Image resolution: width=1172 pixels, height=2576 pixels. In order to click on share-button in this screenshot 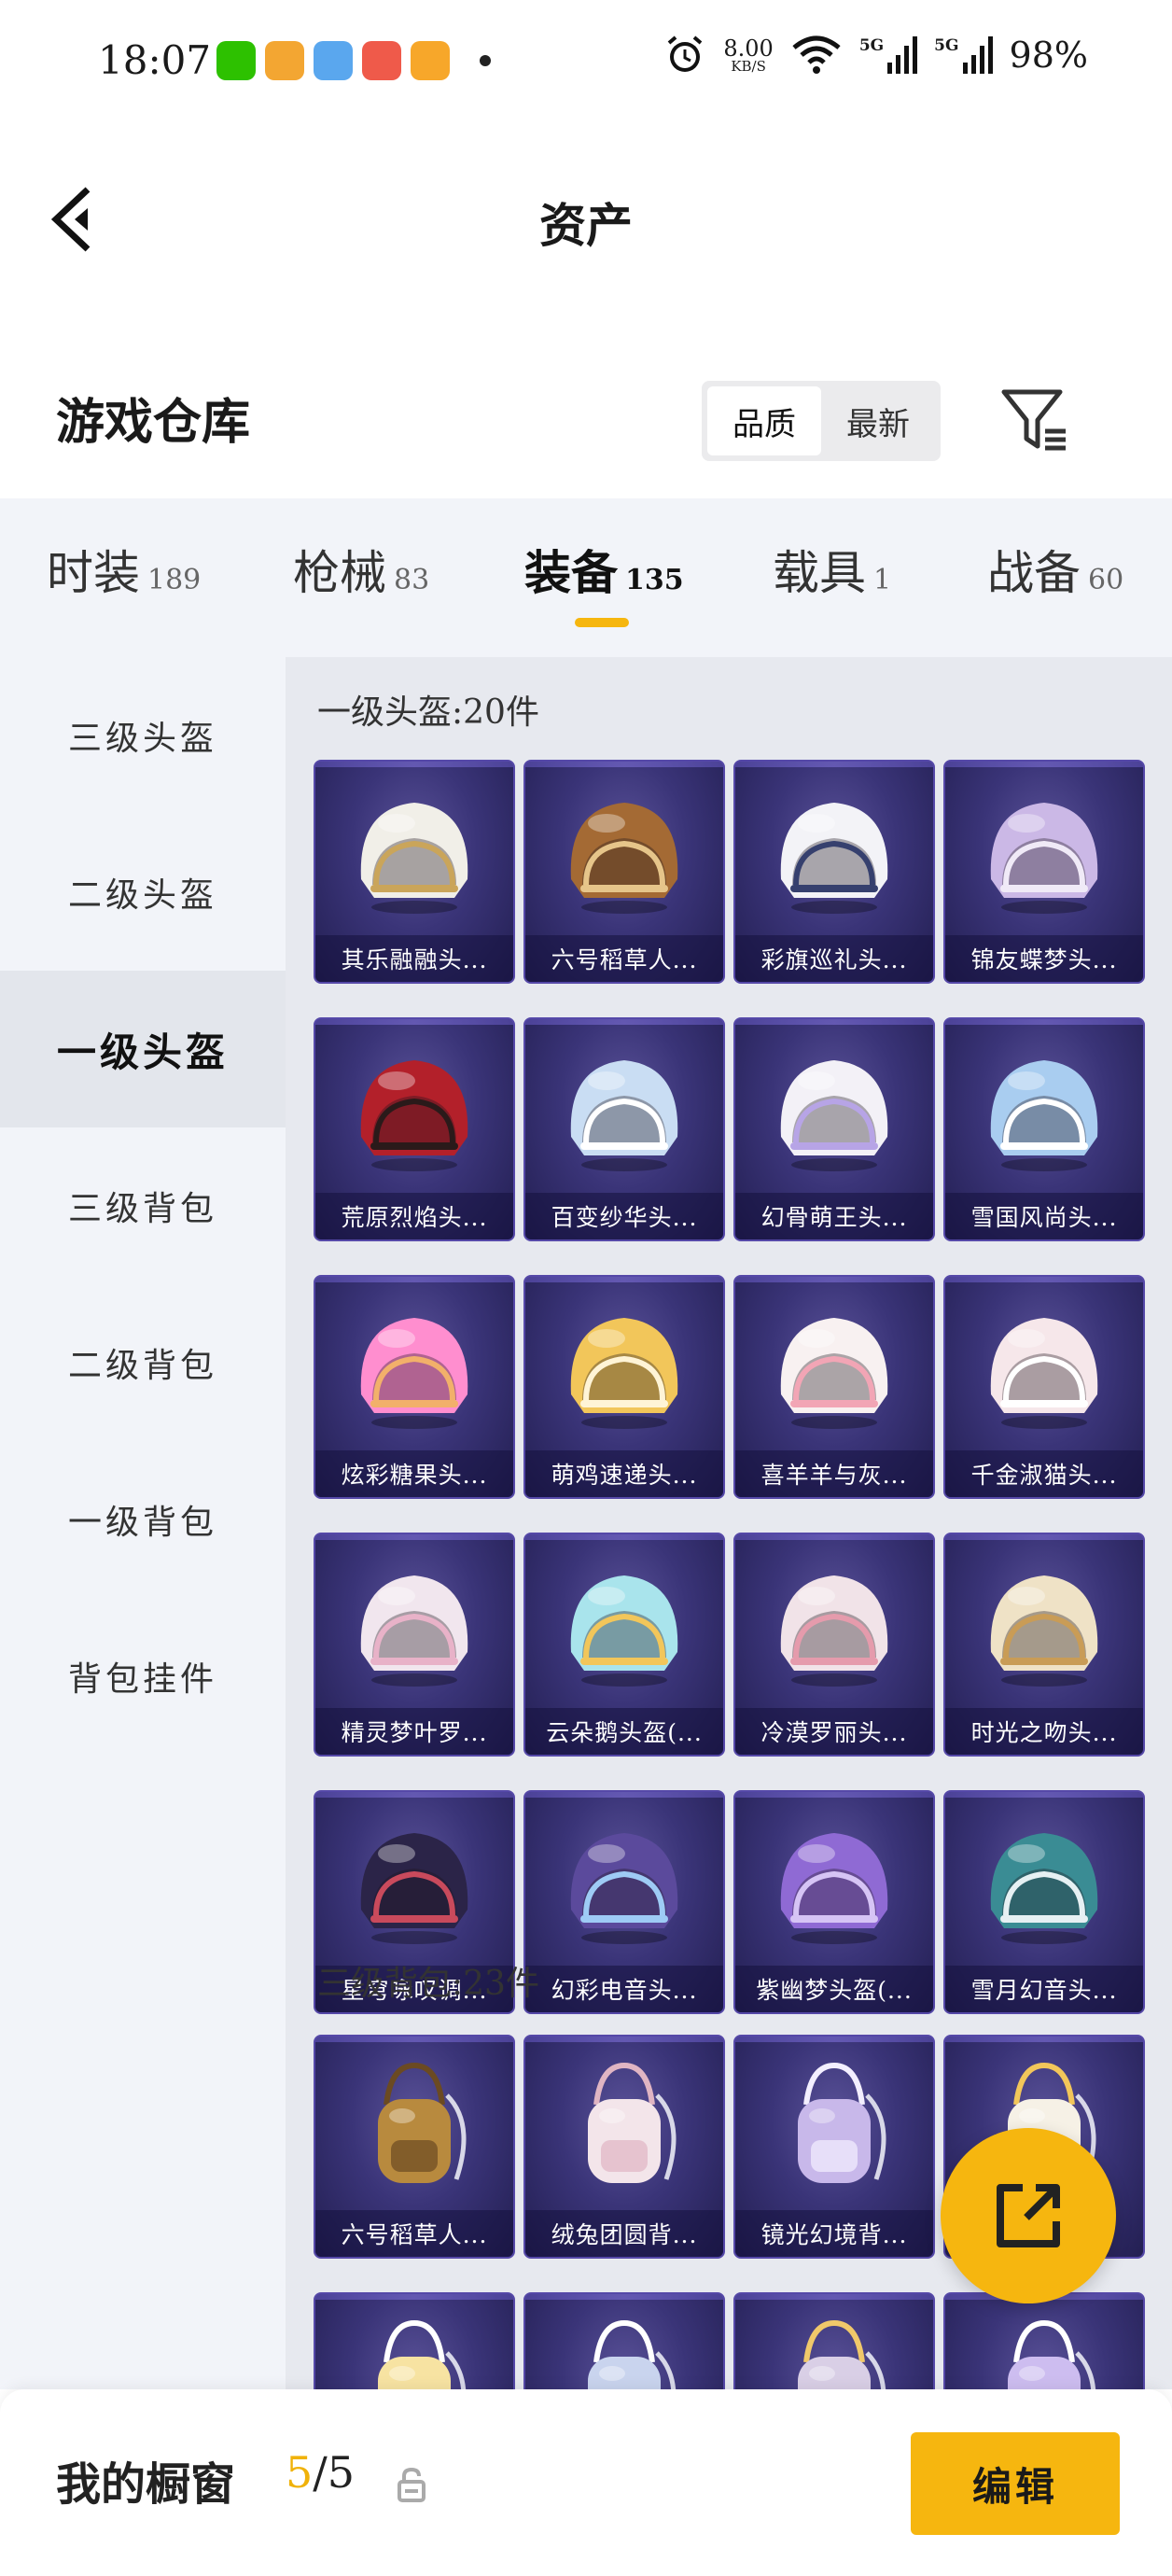, I will do `click(1028, 2215)`.